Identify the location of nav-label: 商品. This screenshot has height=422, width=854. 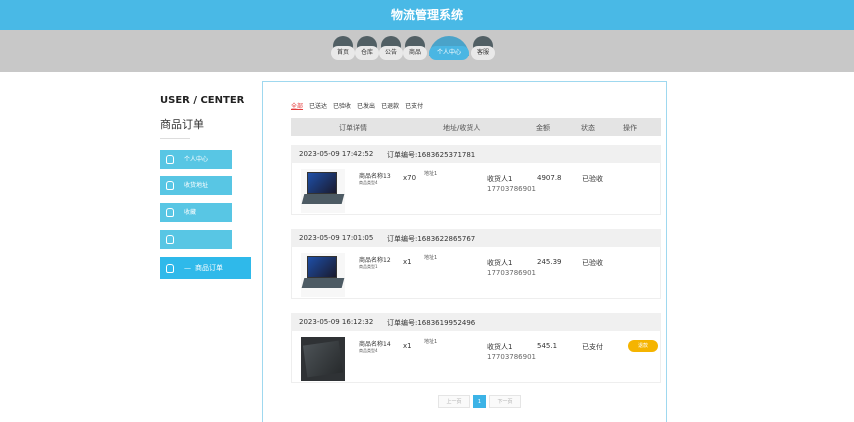
(415, 53).